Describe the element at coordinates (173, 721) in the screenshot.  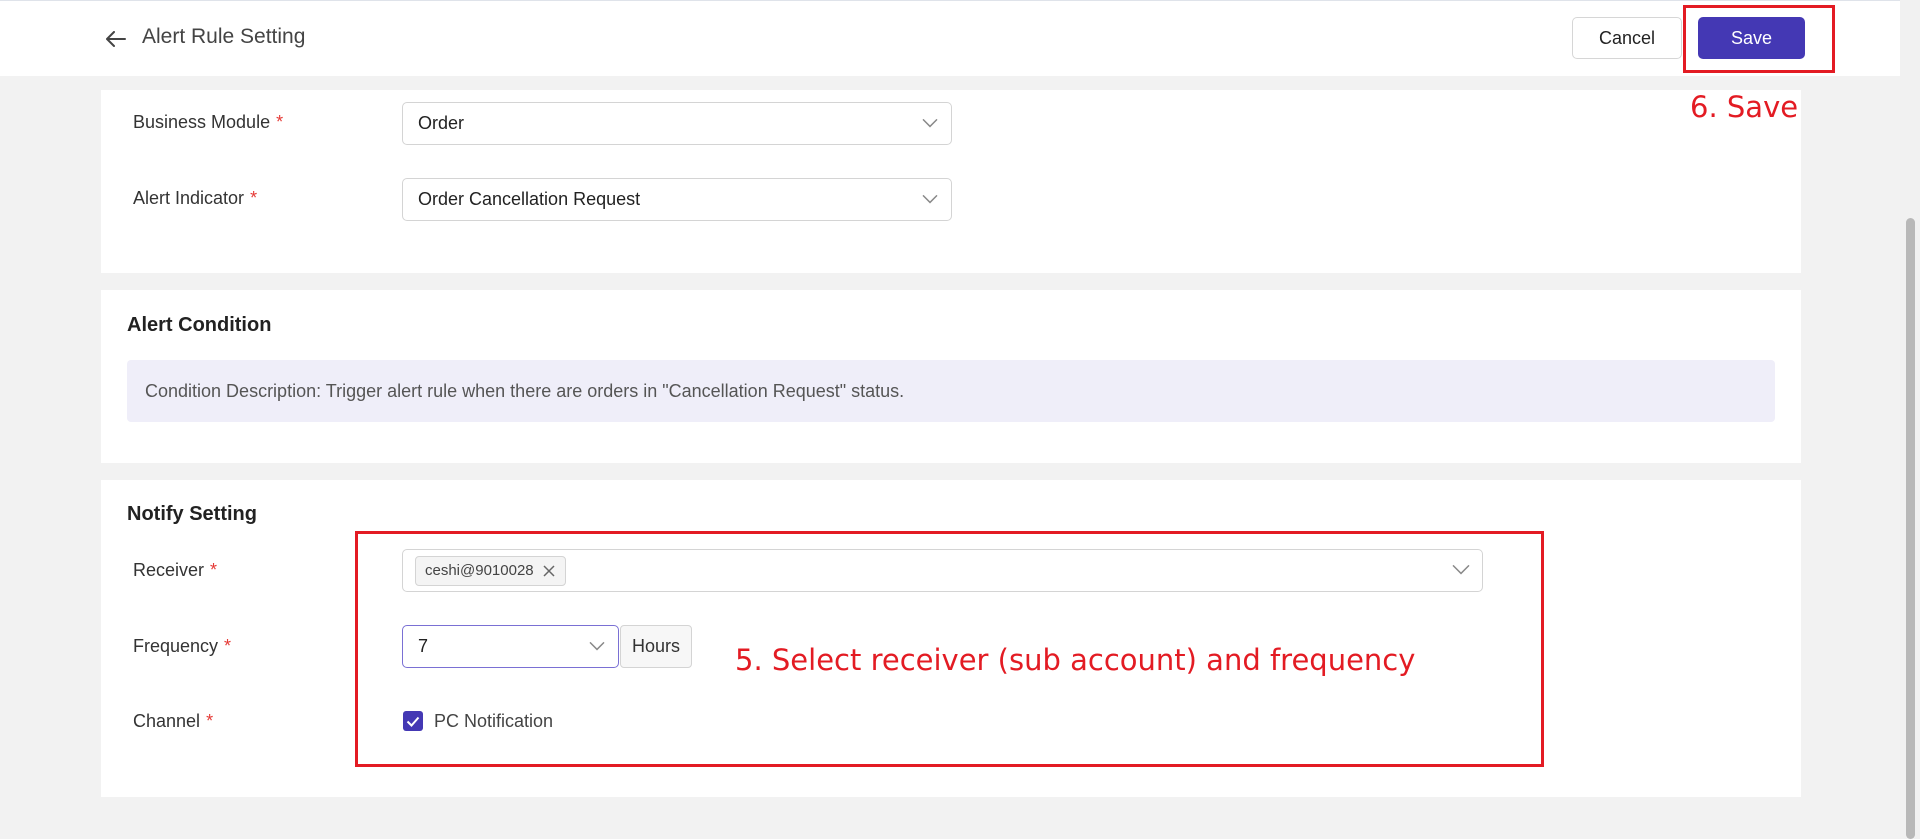
I see `channel-label: Channel *` at that location.